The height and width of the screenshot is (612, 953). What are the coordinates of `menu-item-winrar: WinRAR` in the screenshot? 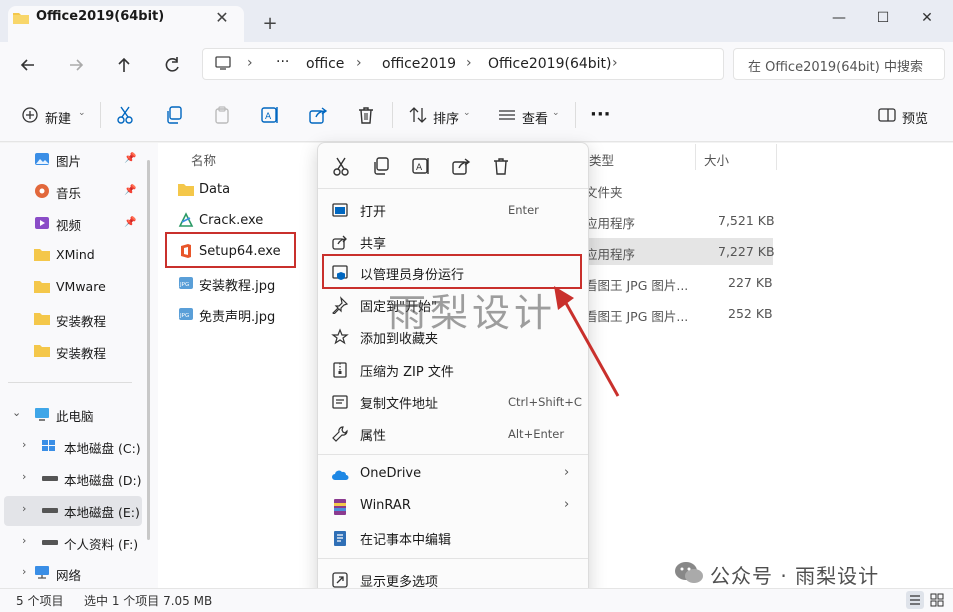 It's located at (385, 505).